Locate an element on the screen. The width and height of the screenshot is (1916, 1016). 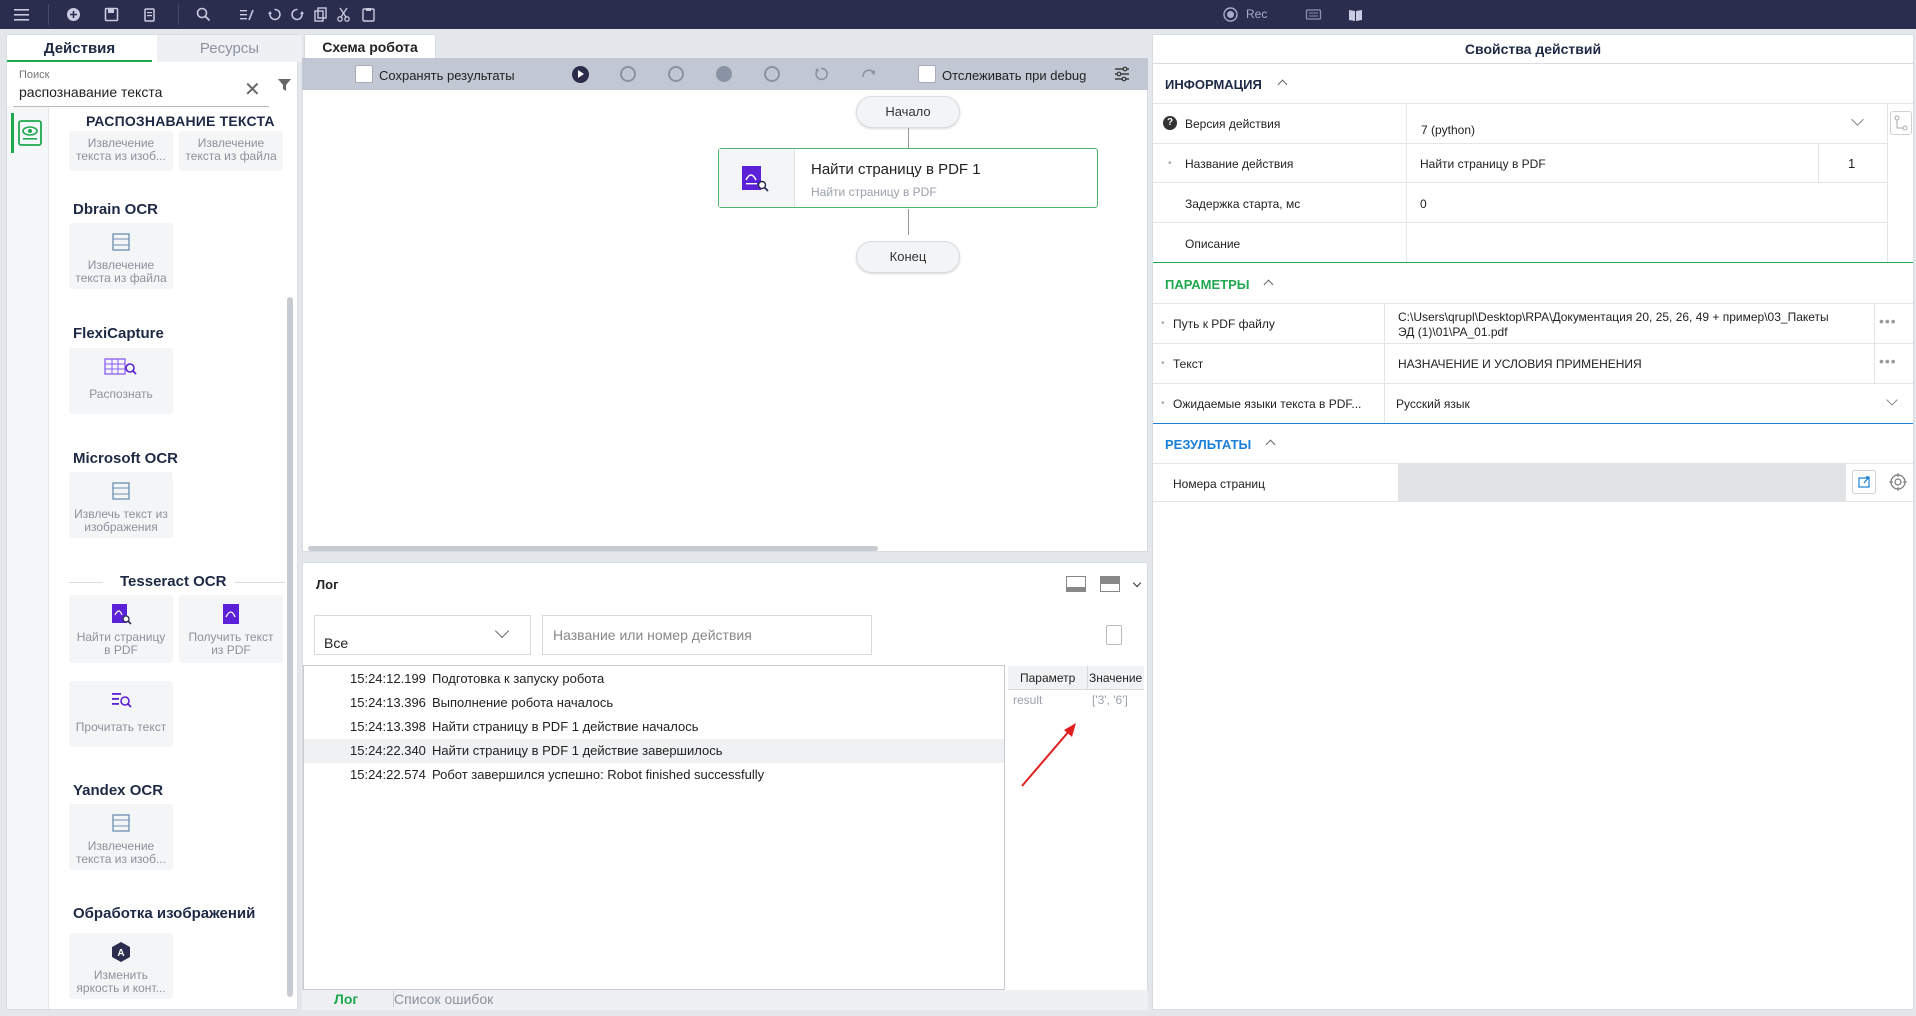
tab-actions: Действия is located at coordinates (79, 48).